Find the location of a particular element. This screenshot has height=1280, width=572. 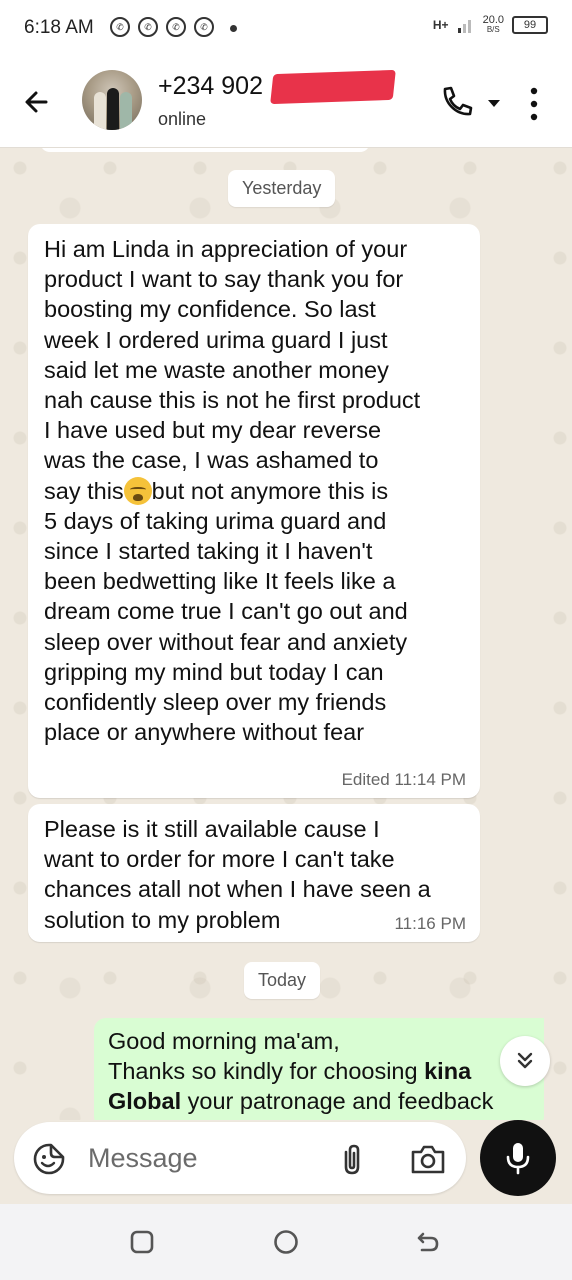

double-chevron-down-icon is located at coordinates (525, 1060).